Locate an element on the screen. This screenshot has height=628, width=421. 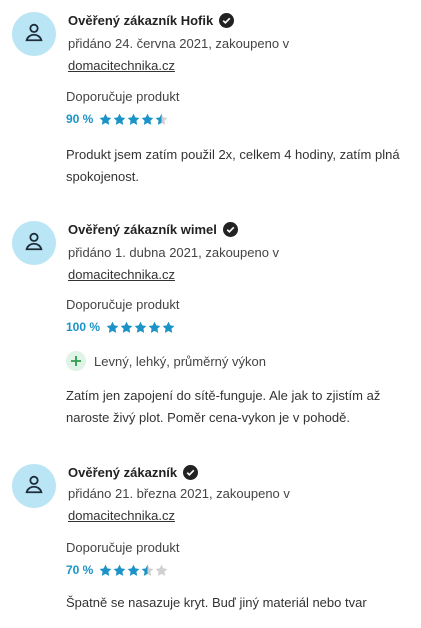
rating-percent: 90 % is located at coordinates (80, 119).